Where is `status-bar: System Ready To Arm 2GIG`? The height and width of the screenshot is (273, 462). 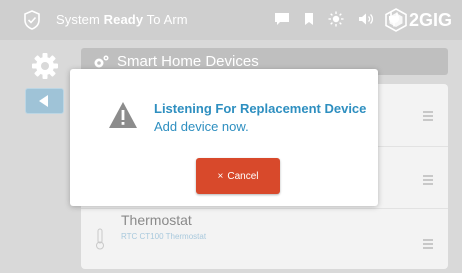
status-bar: System Ready To Arm 2GIG is located at coordinates (231, 20).